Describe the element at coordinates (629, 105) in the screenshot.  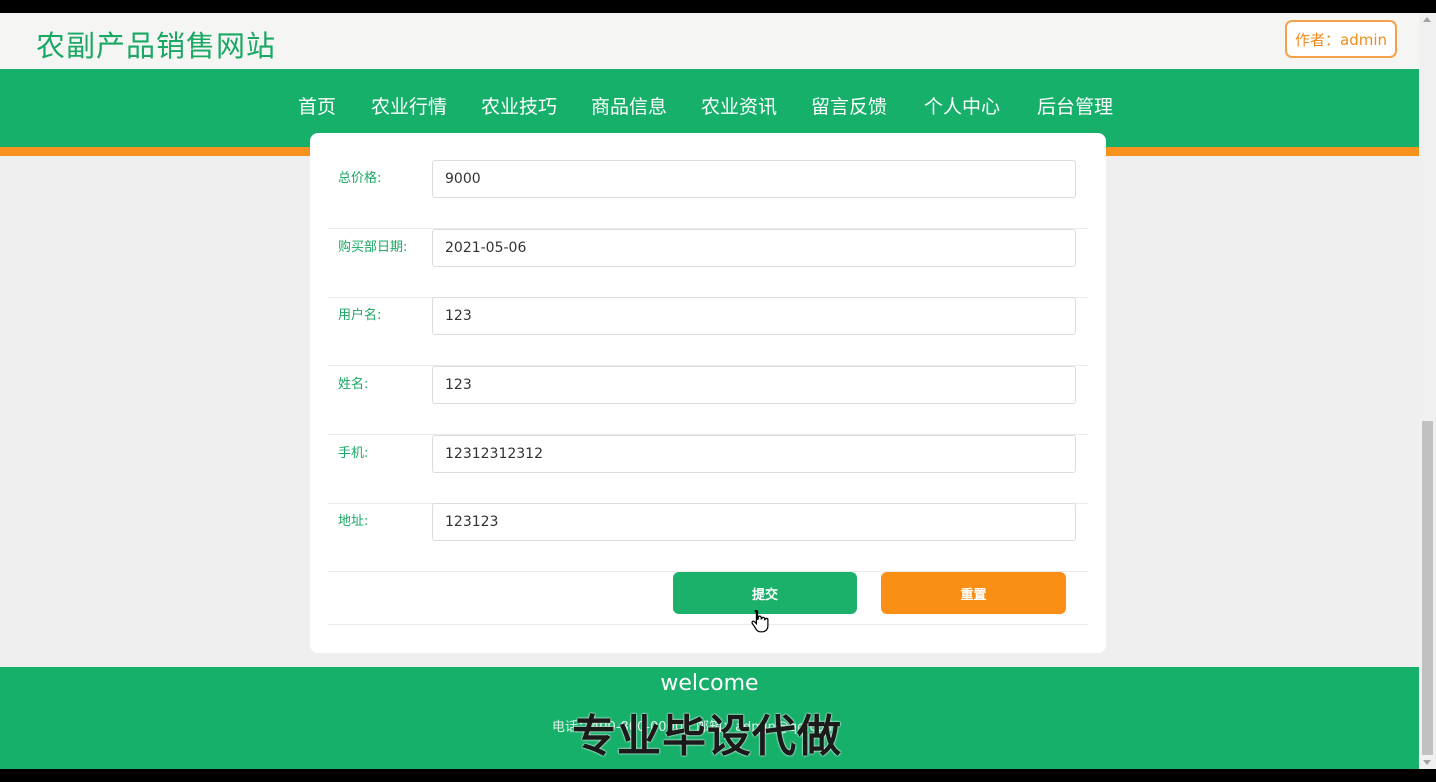
I see `nav-item-products: 商品信息` at that location.